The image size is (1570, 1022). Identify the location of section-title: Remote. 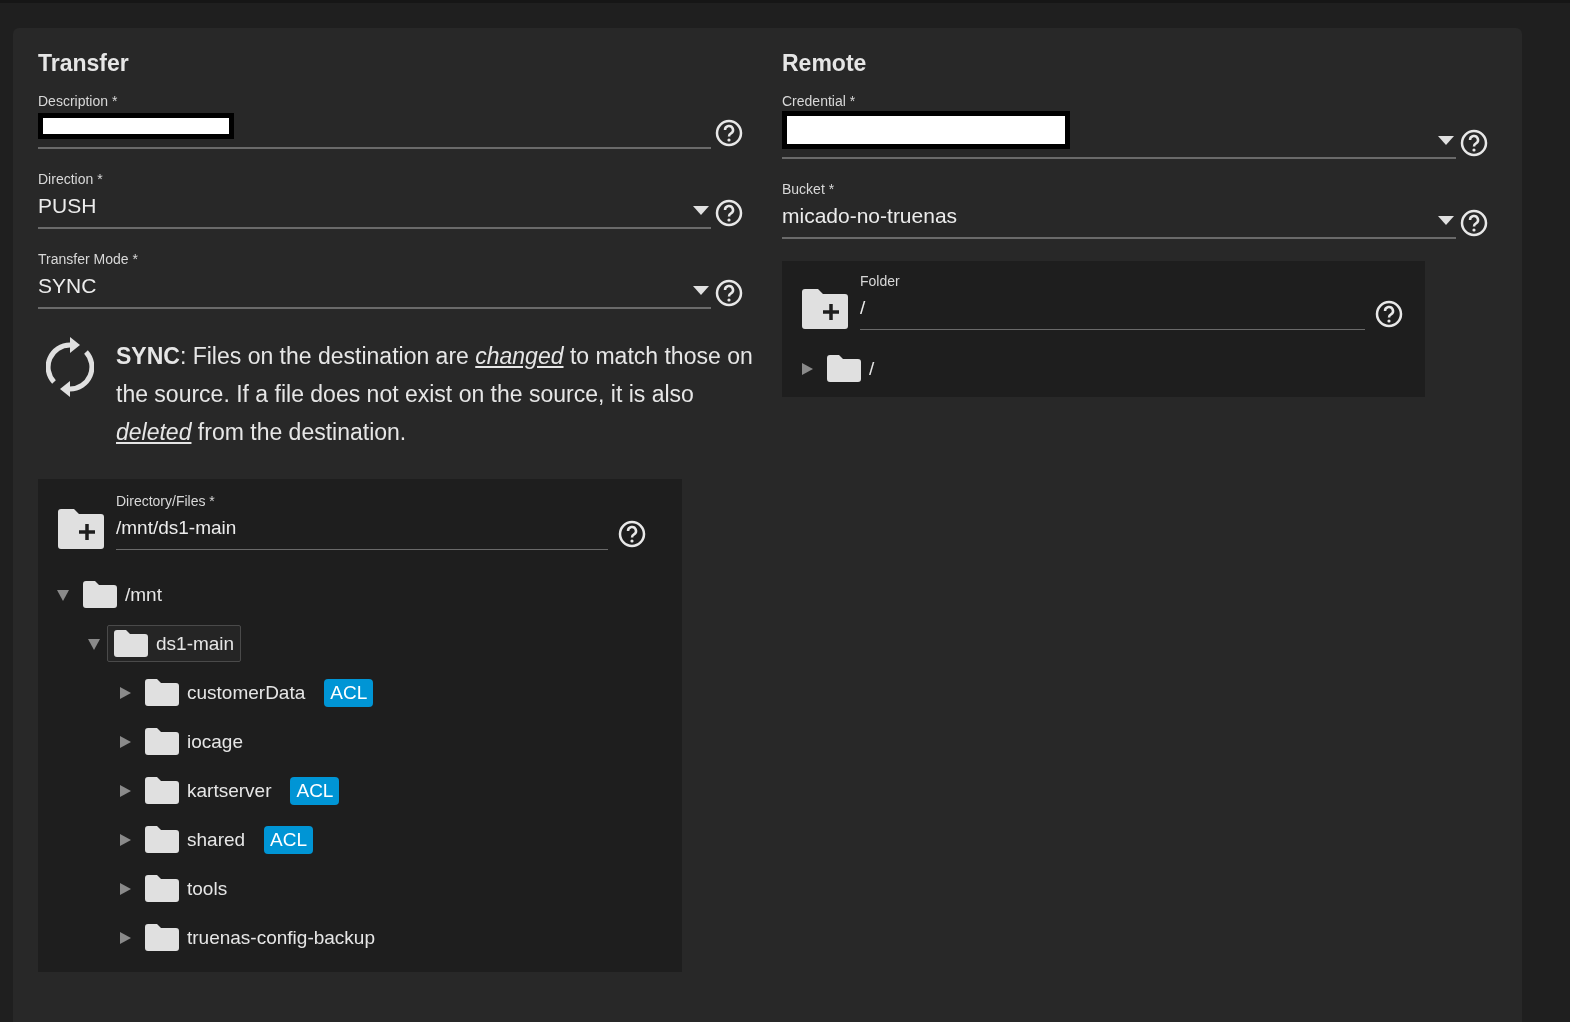
(825, 63).